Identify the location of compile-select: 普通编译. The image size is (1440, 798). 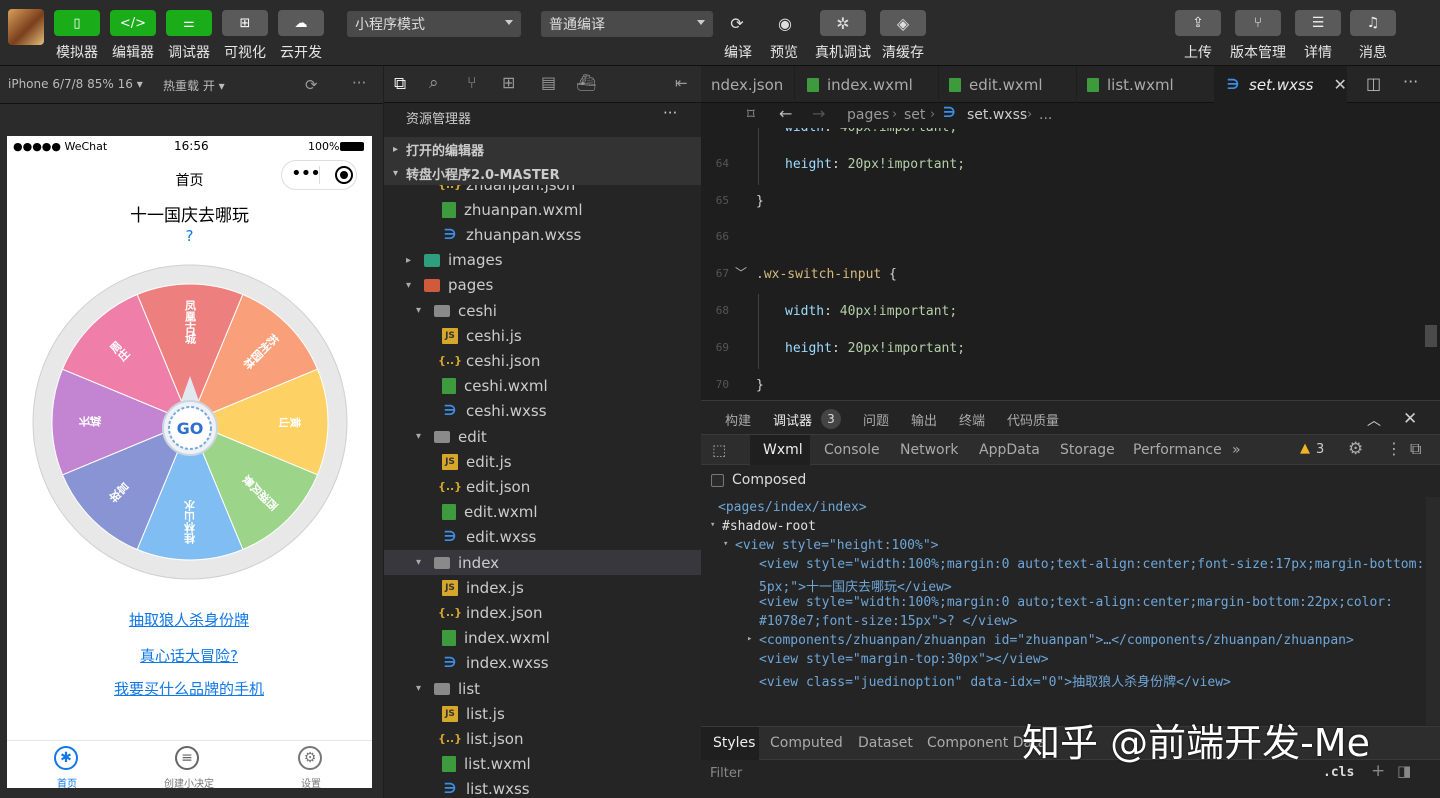
(627, 24).